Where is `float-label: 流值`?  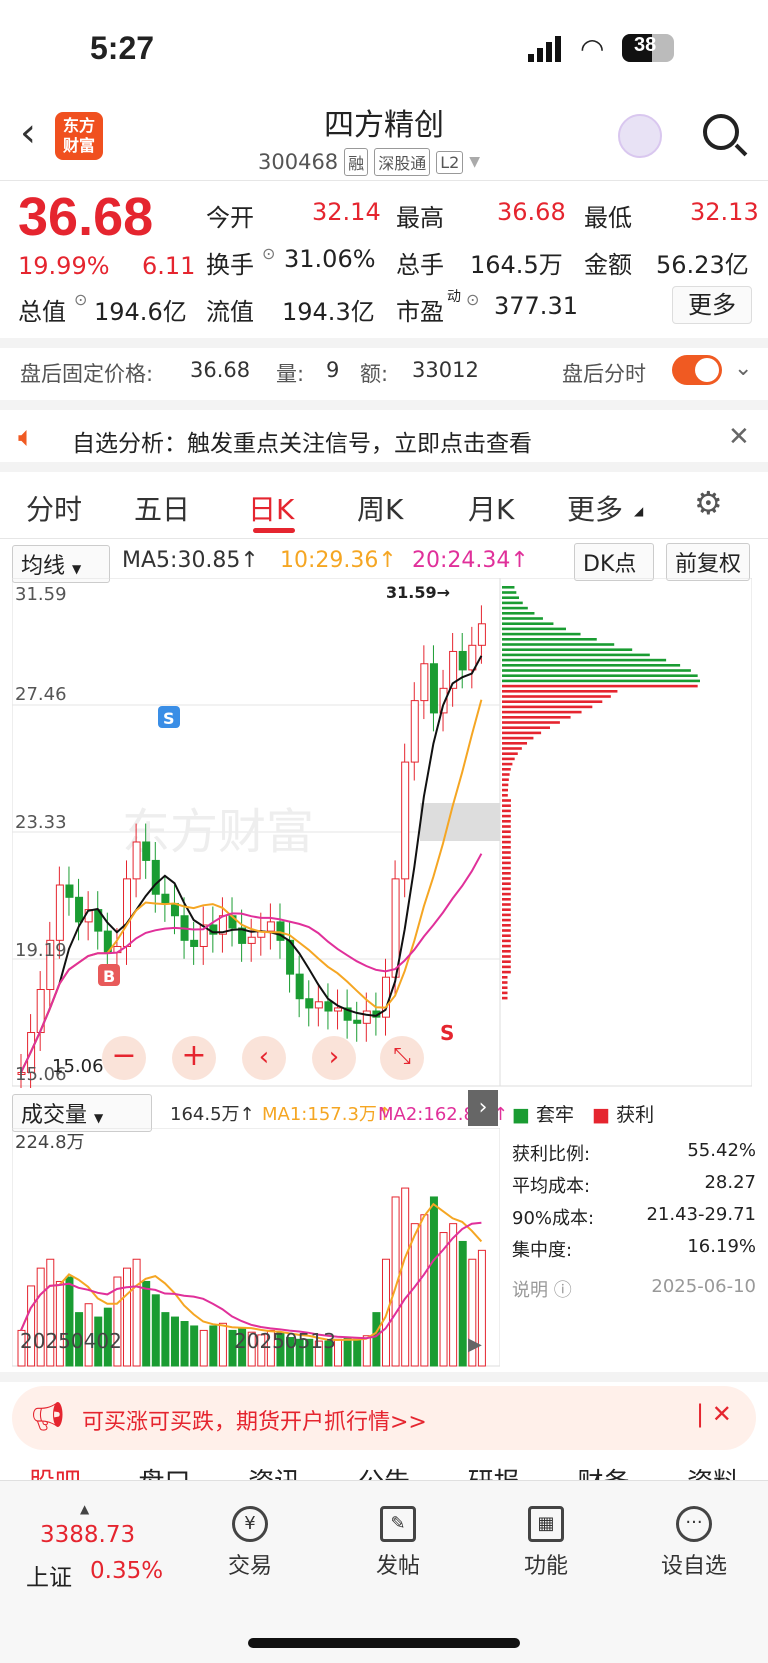 float-label: 流值 is located at coordinates (230, 312).